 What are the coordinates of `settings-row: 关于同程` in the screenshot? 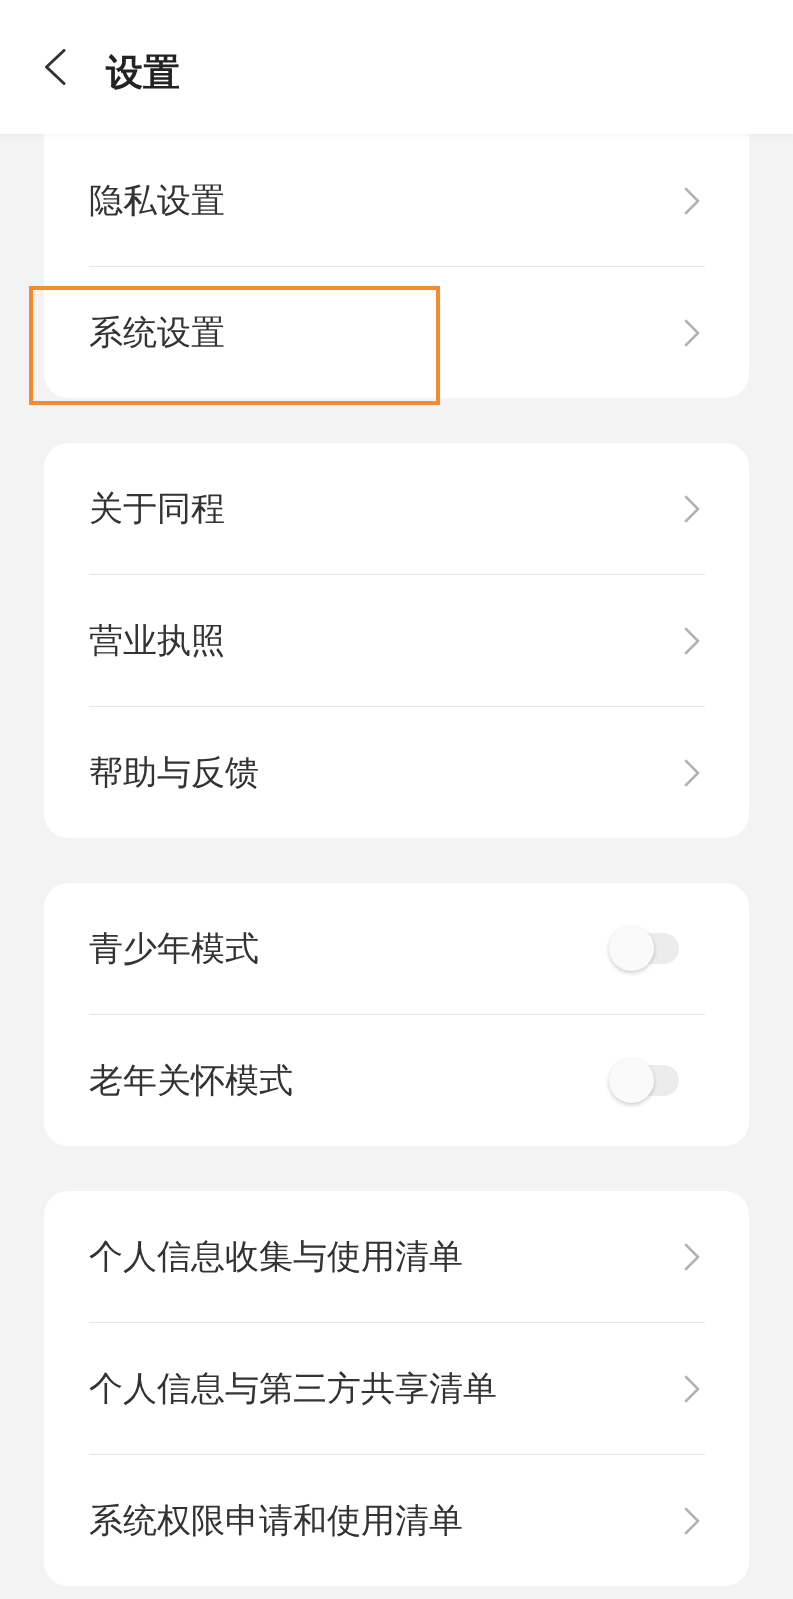 It's located at (396, 508).